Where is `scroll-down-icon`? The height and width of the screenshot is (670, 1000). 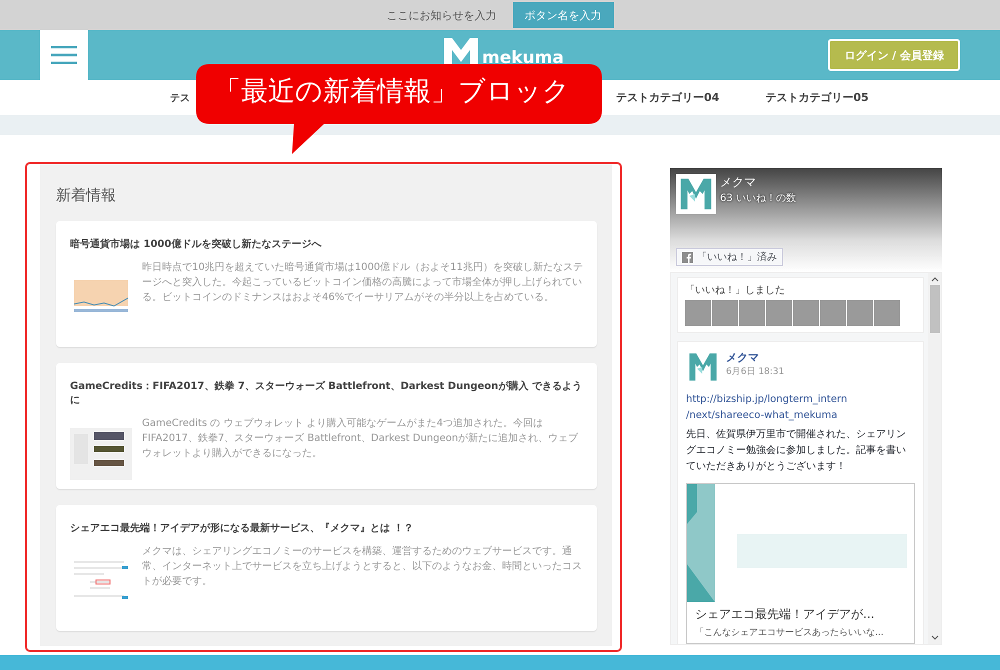
scroll-down-icon is located at coordinates (934, 638).